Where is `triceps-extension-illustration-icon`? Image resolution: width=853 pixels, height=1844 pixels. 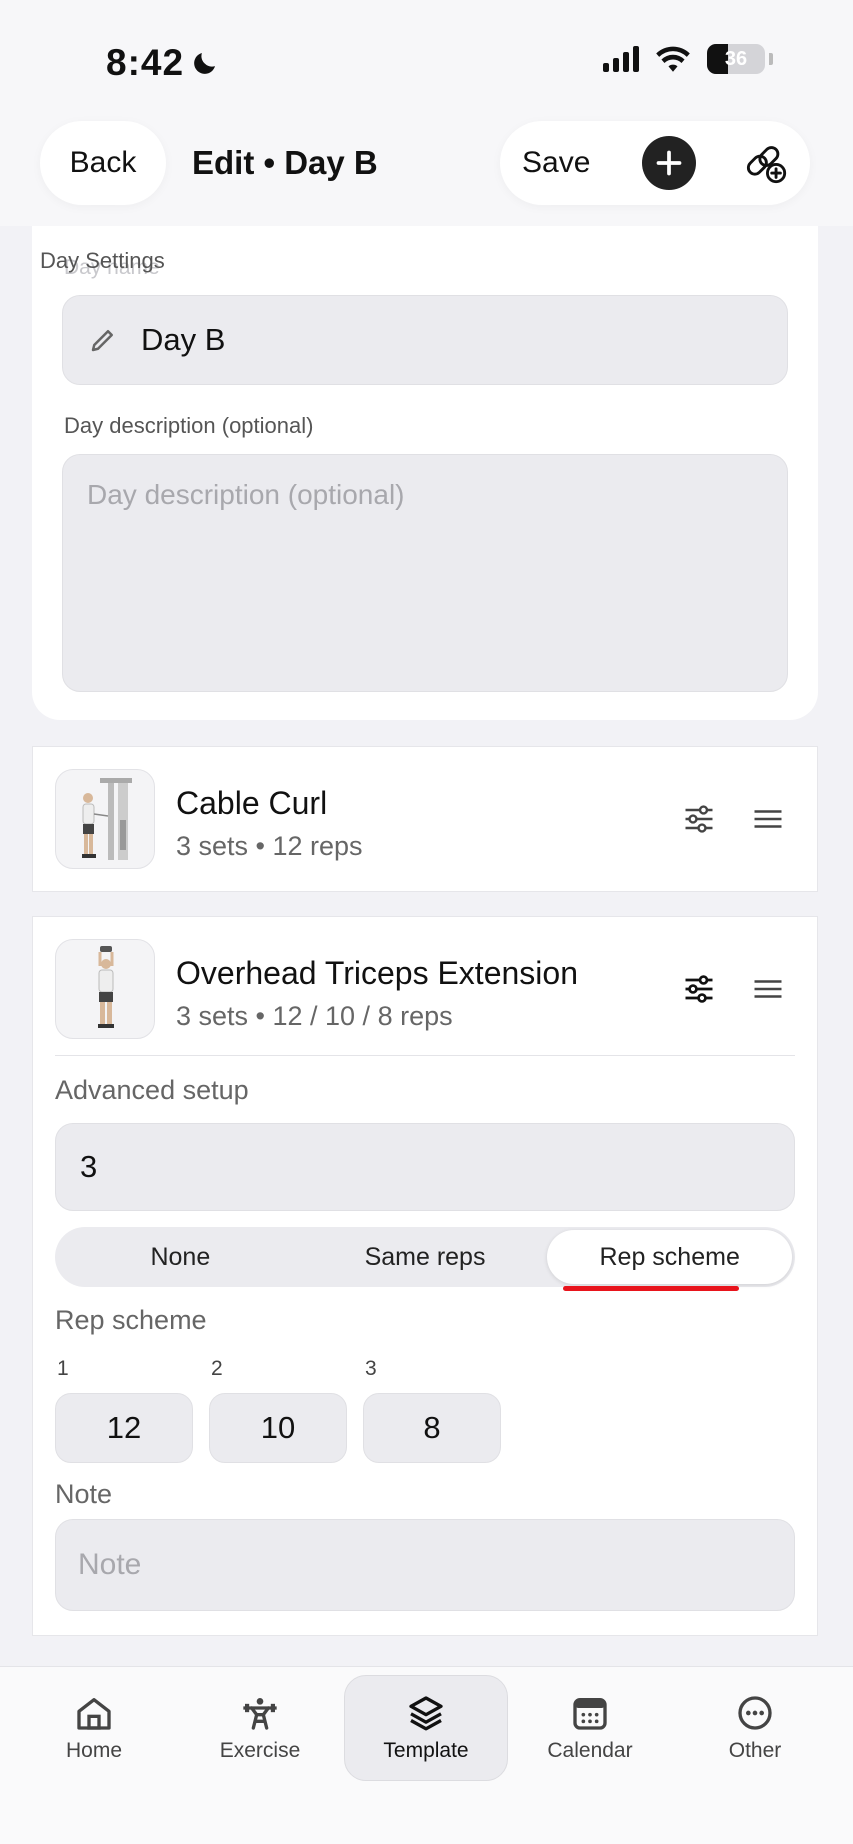 triceps-extension-illustration-icon is located at coordinates (106, 987).